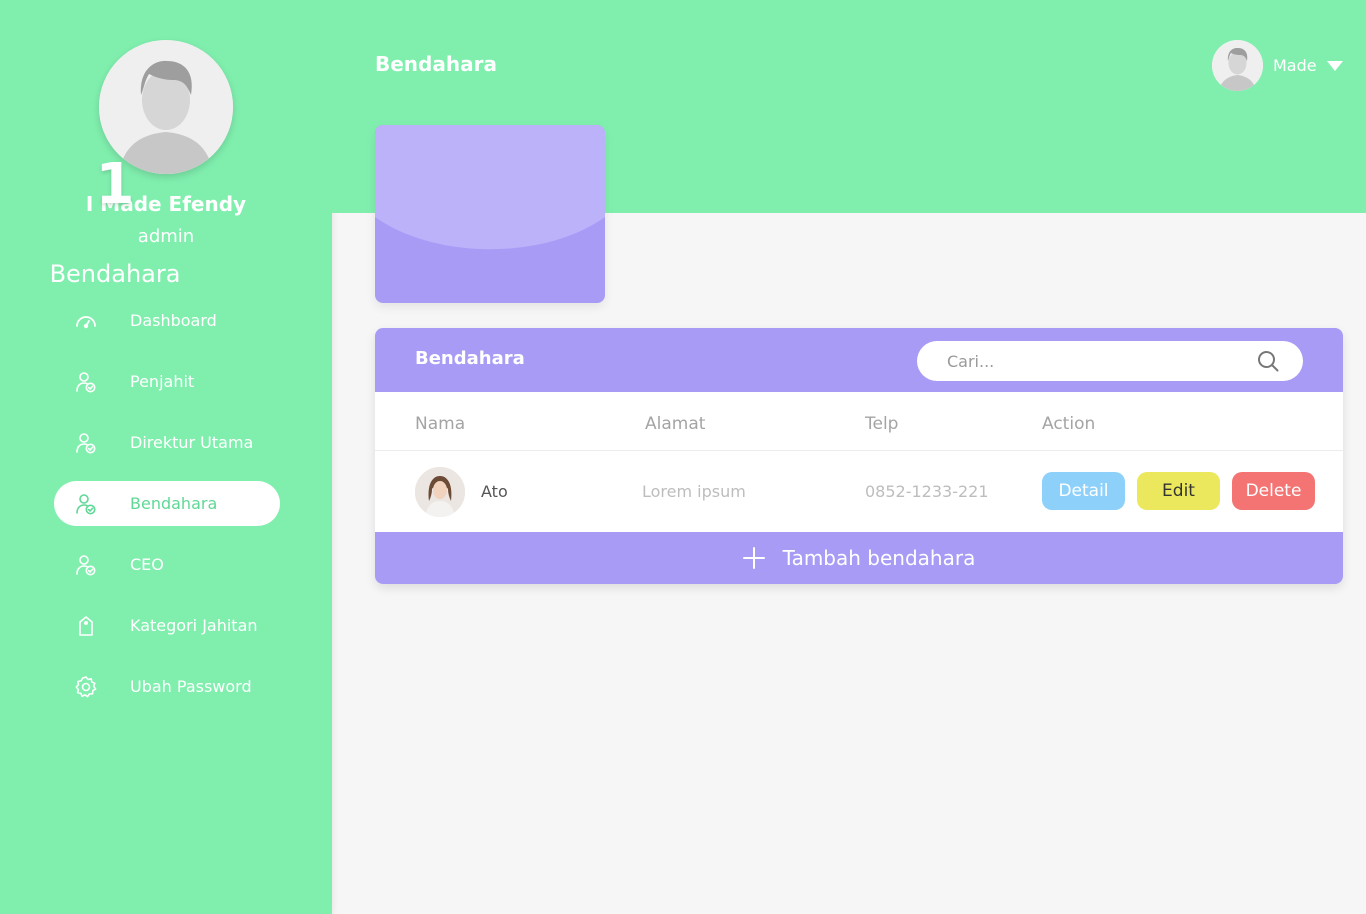  Describe the element at coordinates (879, 558) in the screenshot. I see `add-bendahara-label: Tambah bendahara` at that location.